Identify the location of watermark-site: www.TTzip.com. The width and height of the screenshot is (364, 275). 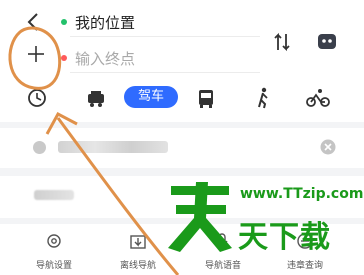
(302, 194).